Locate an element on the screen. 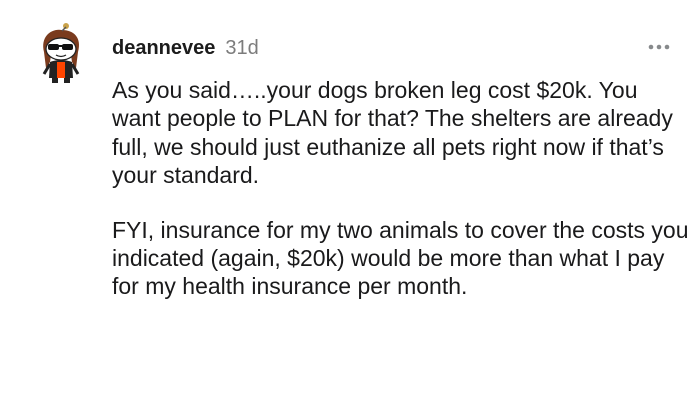  more-options-icon is located at coordinates (659, 47).